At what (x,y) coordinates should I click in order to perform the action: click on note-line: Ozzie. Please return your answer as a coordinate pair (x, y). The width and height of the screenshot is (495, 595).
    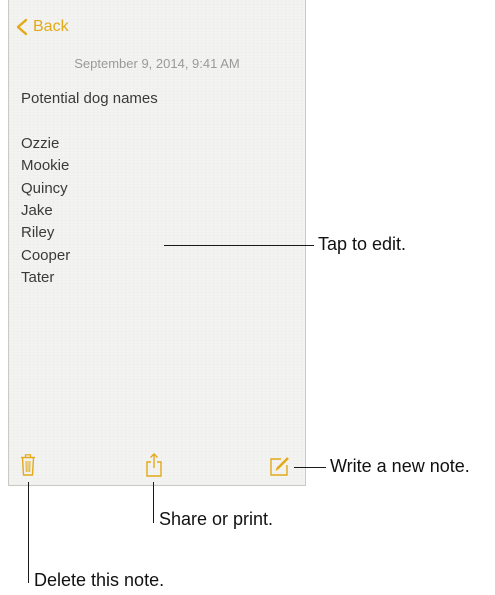
    Looking at the image, I should click on (40, 143).